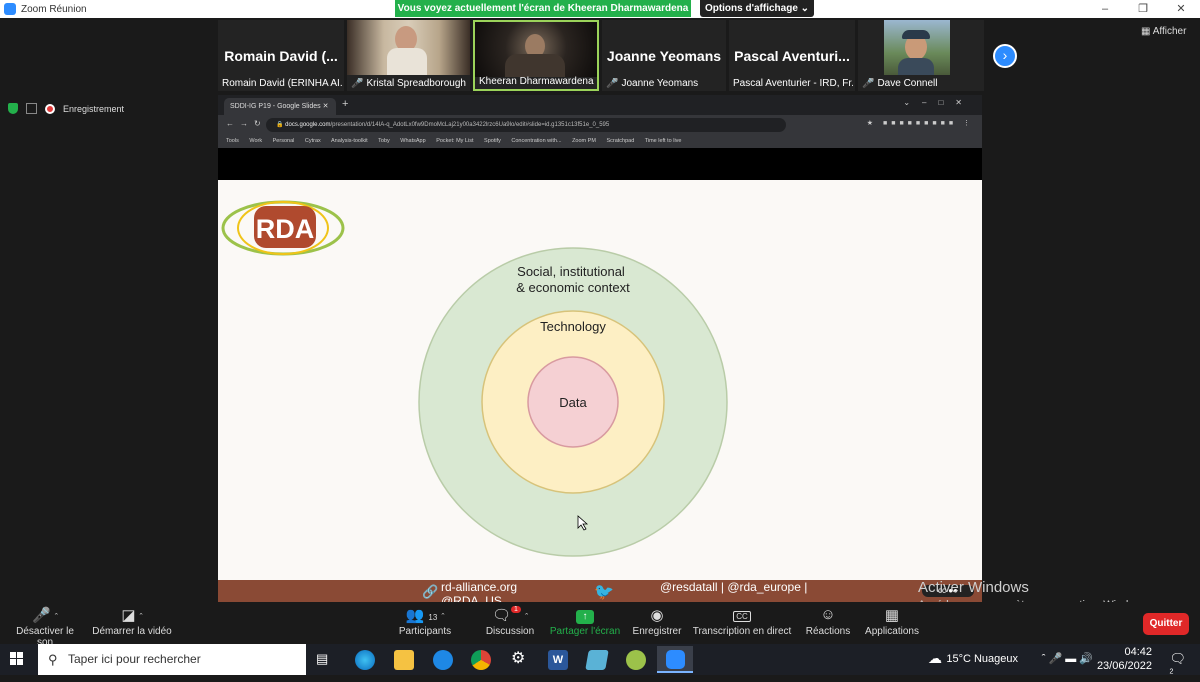 The width and height of the screenshot is (1200, 682). Describe the element at coordinates (757, 8) in the screenshot. I see `view-options-button: Options d'affichage ⌄` at that location.